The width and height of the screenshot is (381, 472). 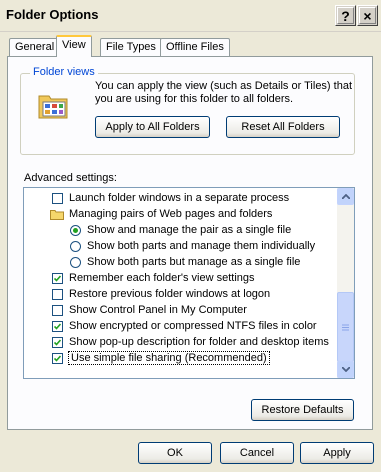 I want to click on tab-offline-files: Offline Files, so click(x=195, y=47).